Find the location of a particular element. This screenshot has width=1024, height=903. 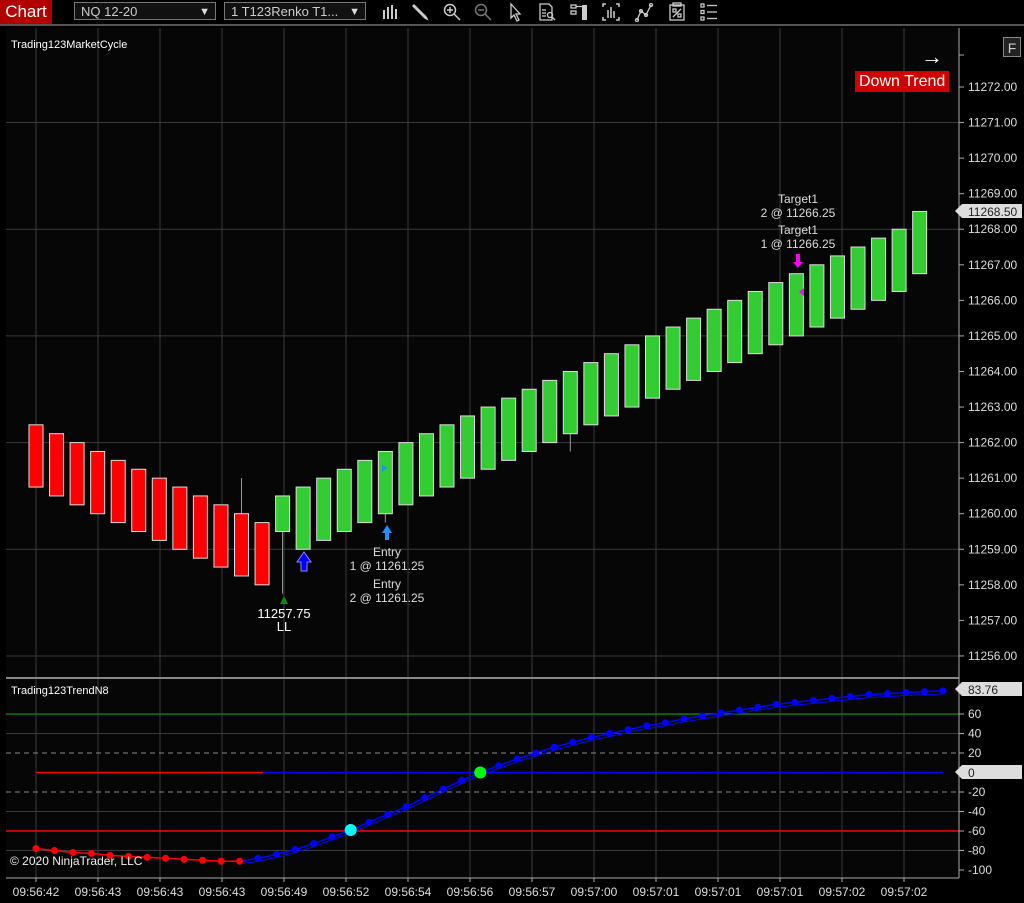

price-label: 11268.00 is located at coordinates (992, 229).